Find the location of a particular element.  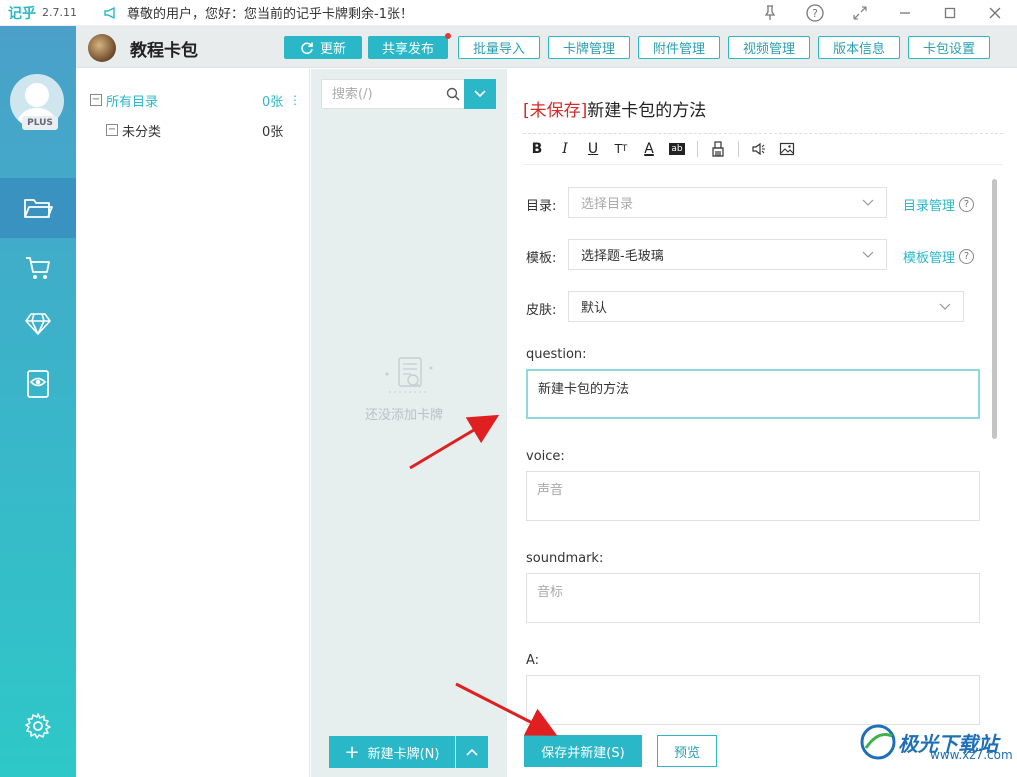

pin-icon is located at coordinates (769, 13).